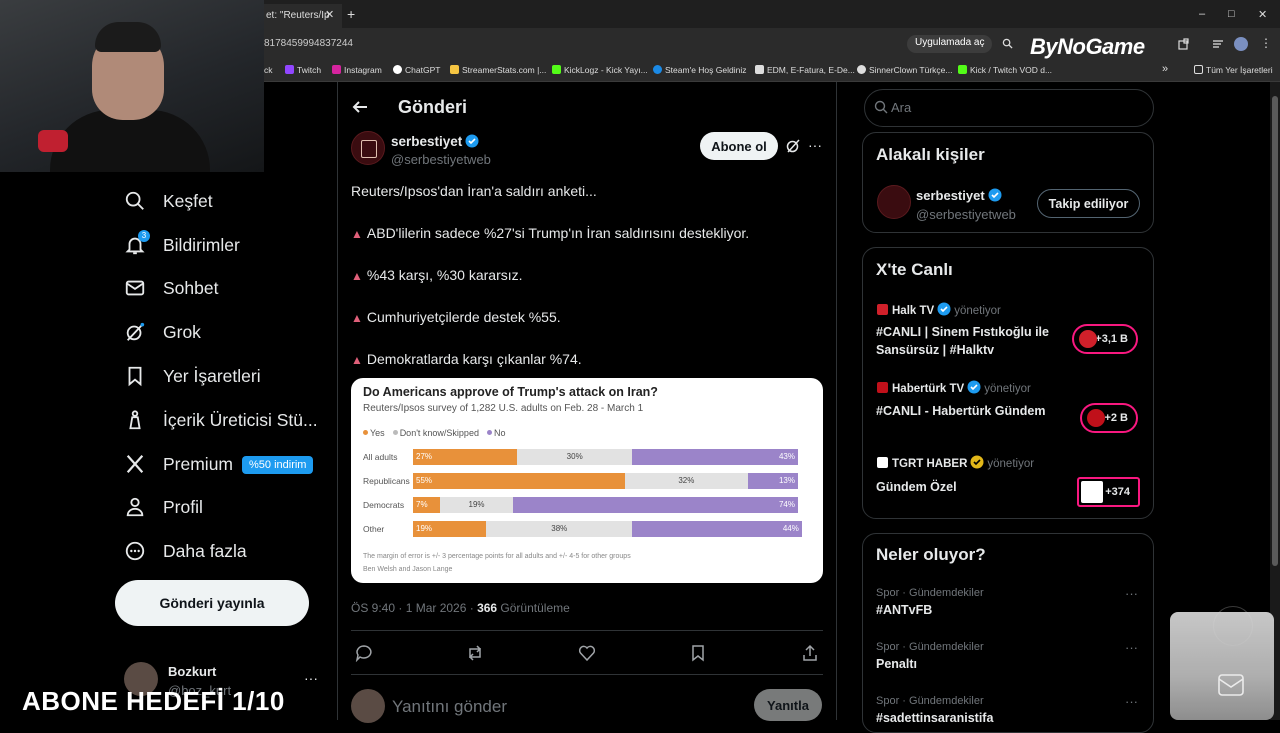 The image size is (1280, 733). Describe the element at coordinates (499, 433) in the screenshot. I see `legend-label: No` at that location.